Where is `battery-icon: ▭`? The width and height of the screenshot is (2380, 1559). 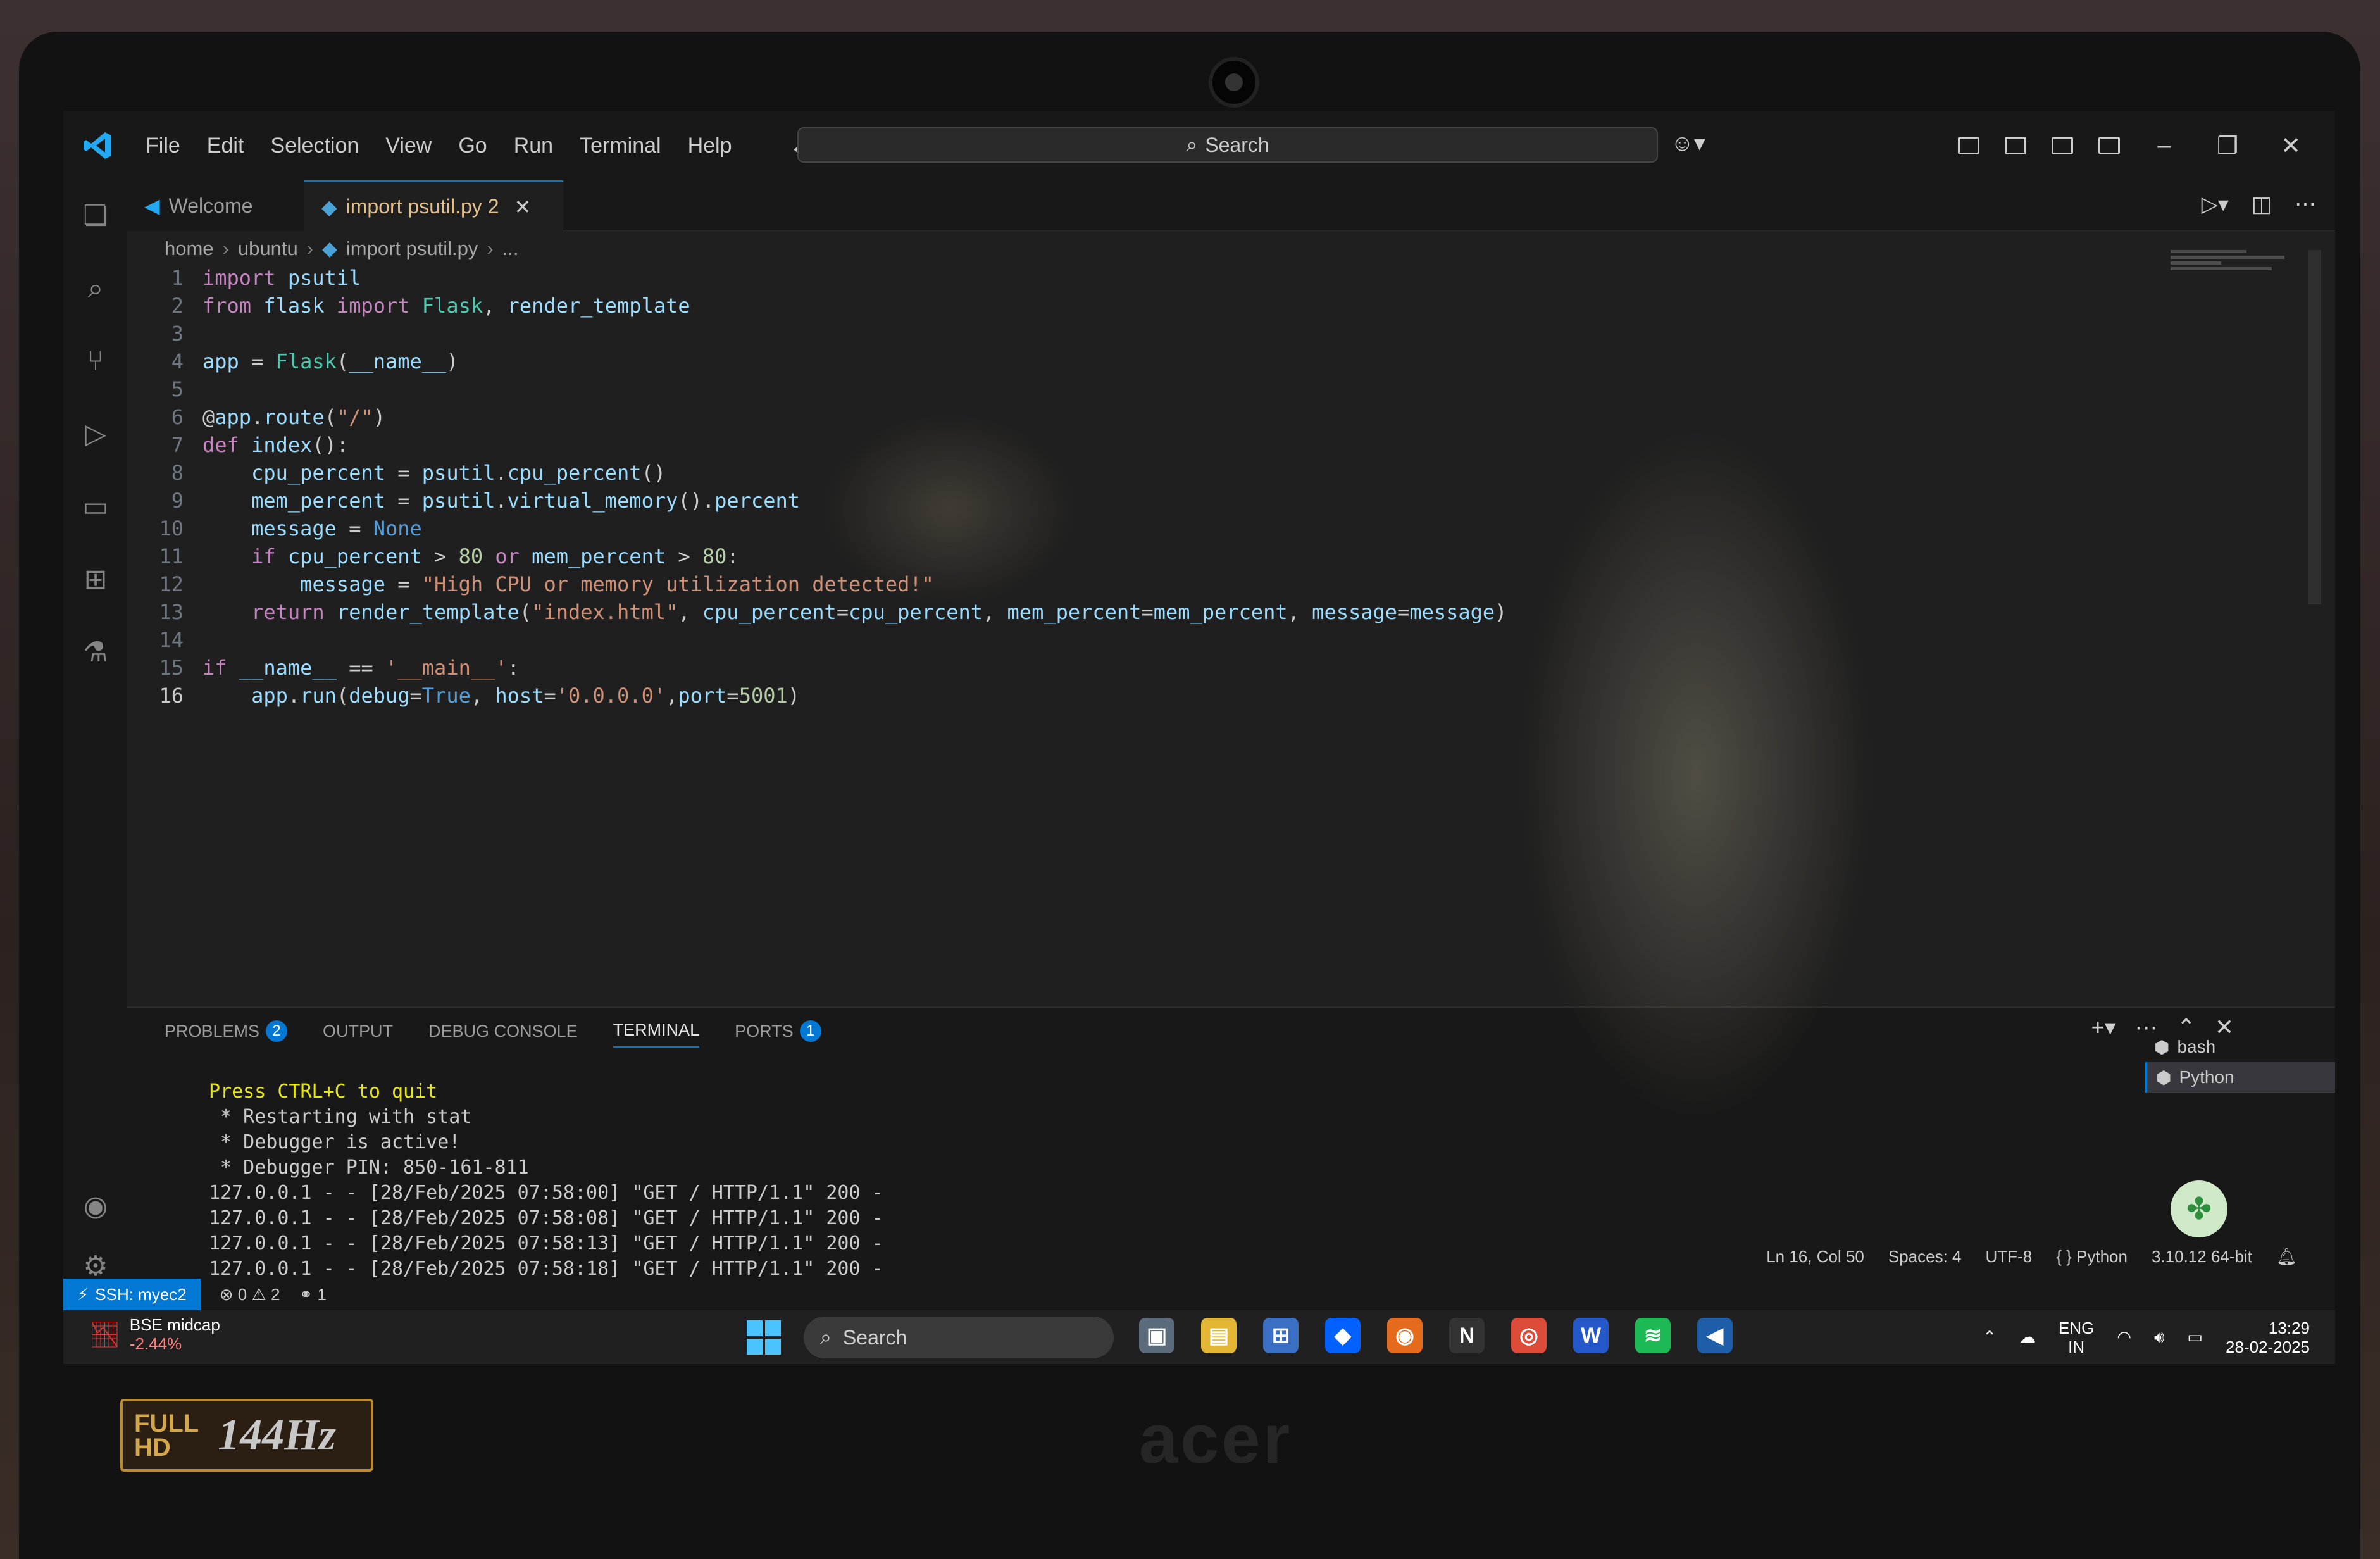 battery-icon: ▭ is located at coordinates (2195, 1337).